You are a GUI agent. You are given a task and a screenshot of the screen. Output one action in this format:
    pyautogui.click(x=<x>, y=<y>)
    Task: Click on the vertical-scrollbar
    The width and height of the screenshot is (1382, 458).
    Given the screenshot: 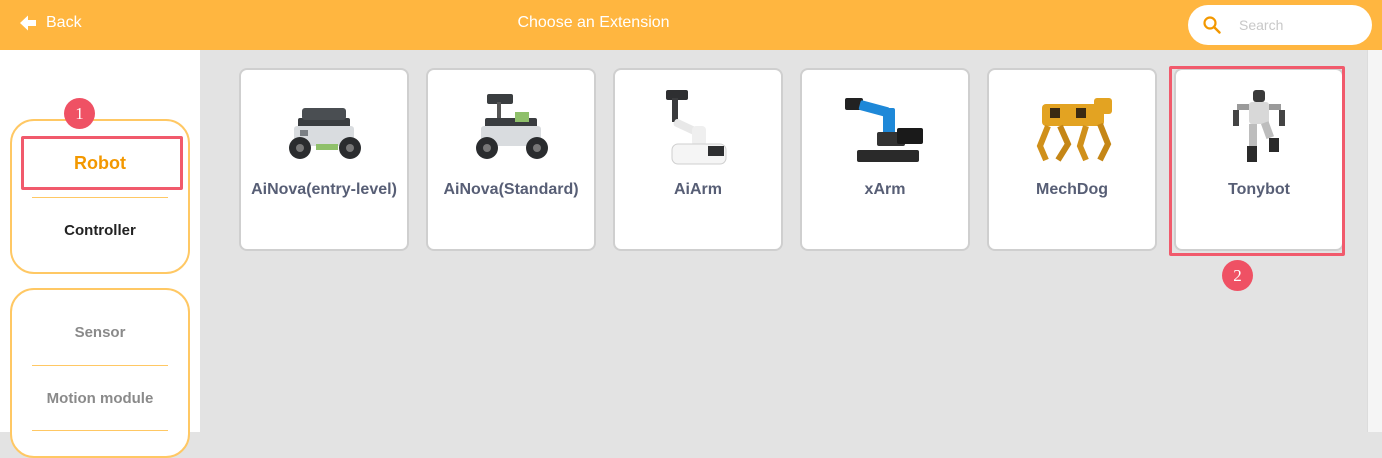 What is the action you would take?
    pyautogui.click(x=1374, y=241)
    